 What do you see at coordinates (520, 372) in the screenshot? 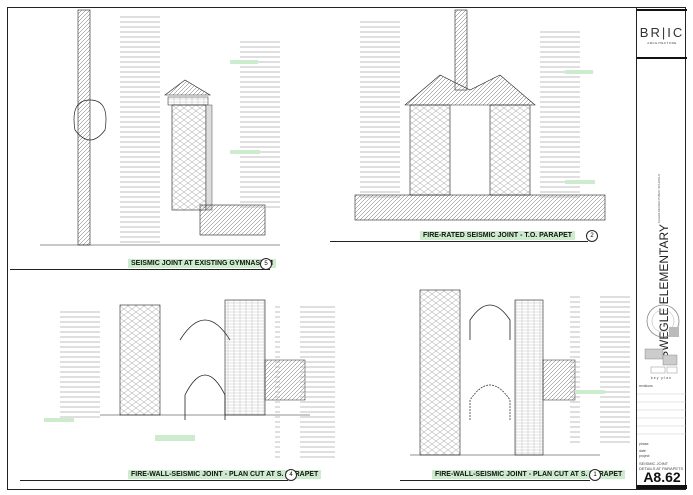
I see `detail-1-drawing` at bounding box center [520, 372].